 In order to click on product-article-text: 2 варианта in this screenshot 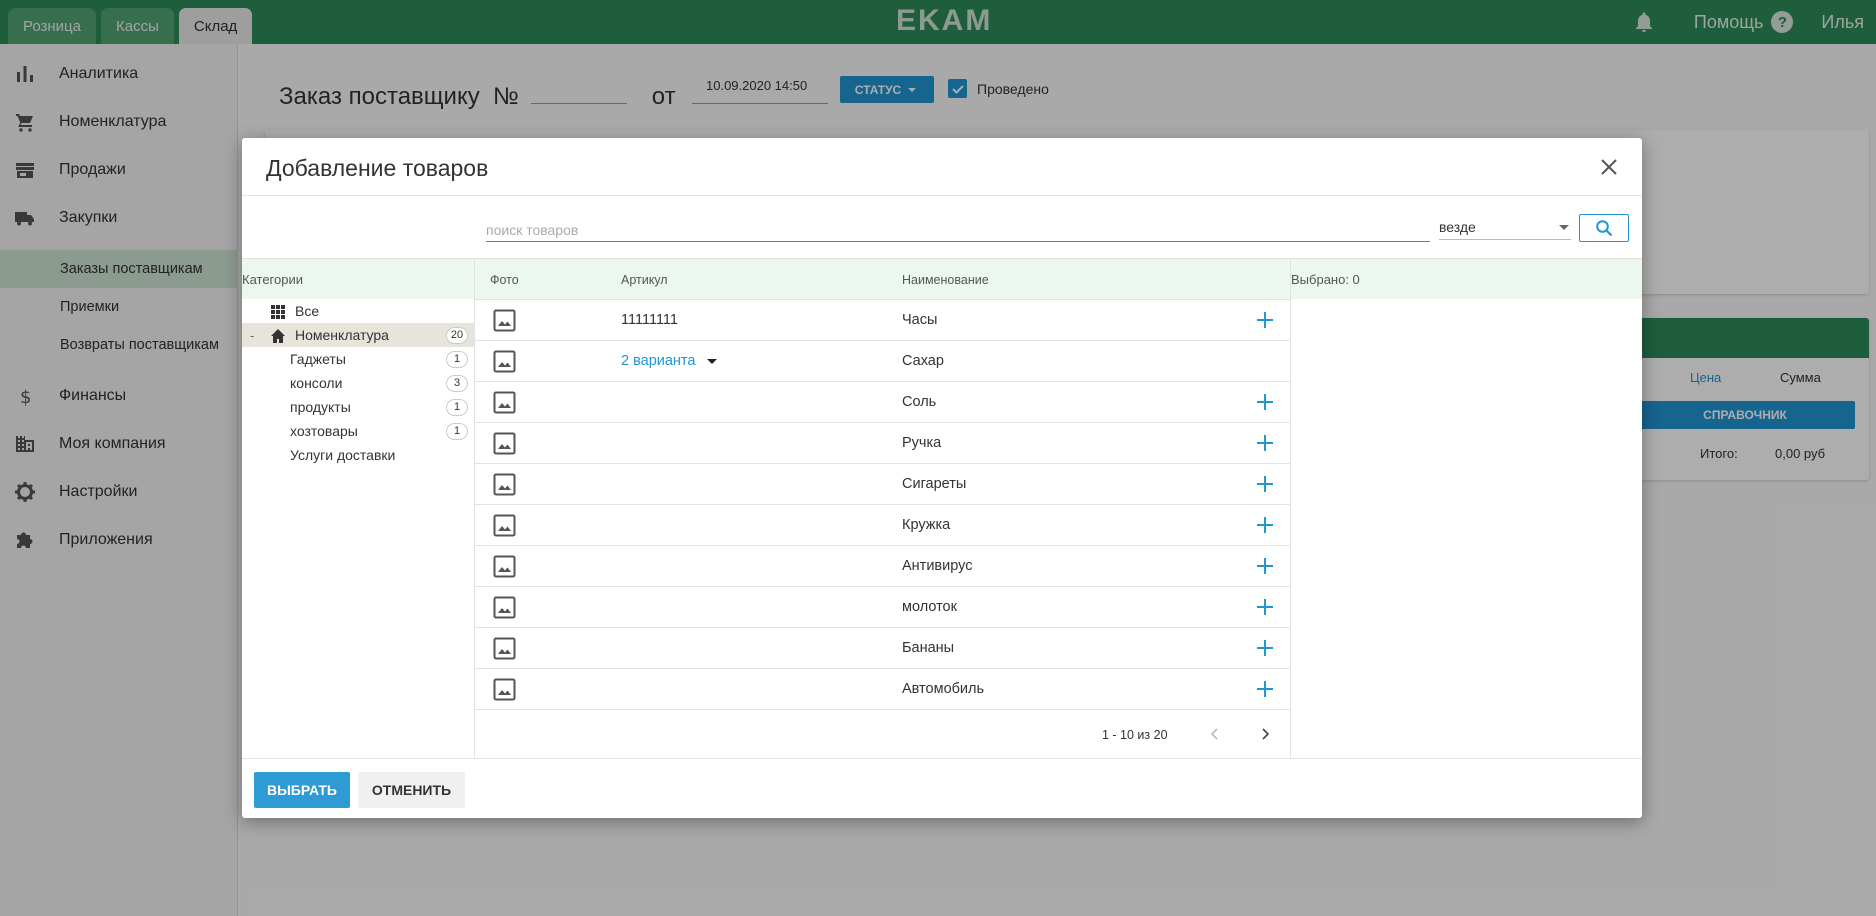, I will do `click(658, 361)`.